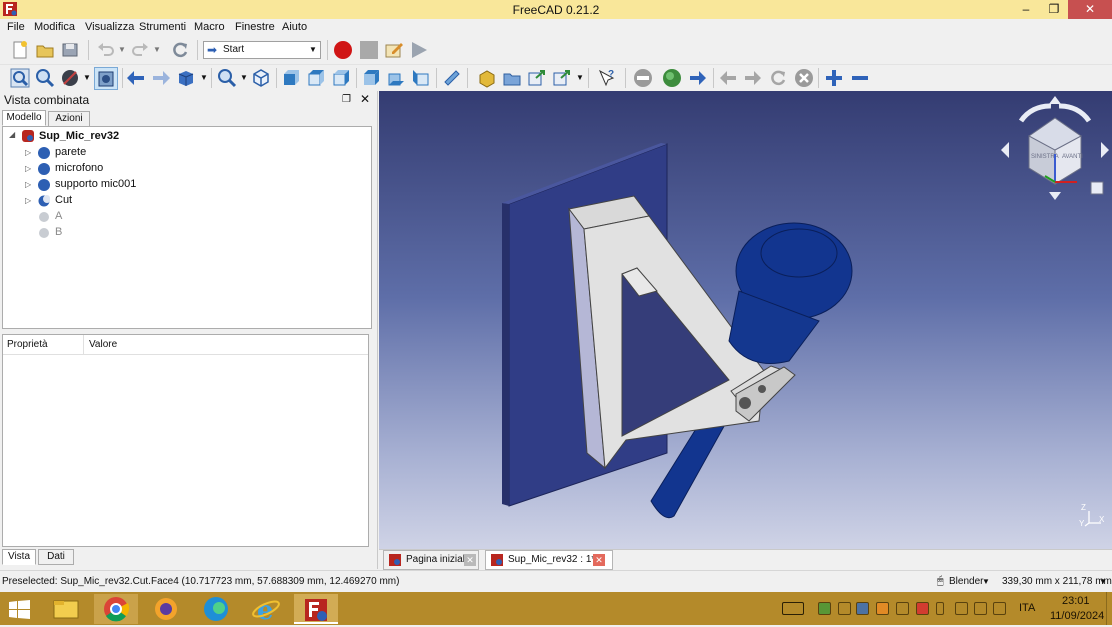  I want to click on isometric-view-icon, so click(261, 78).